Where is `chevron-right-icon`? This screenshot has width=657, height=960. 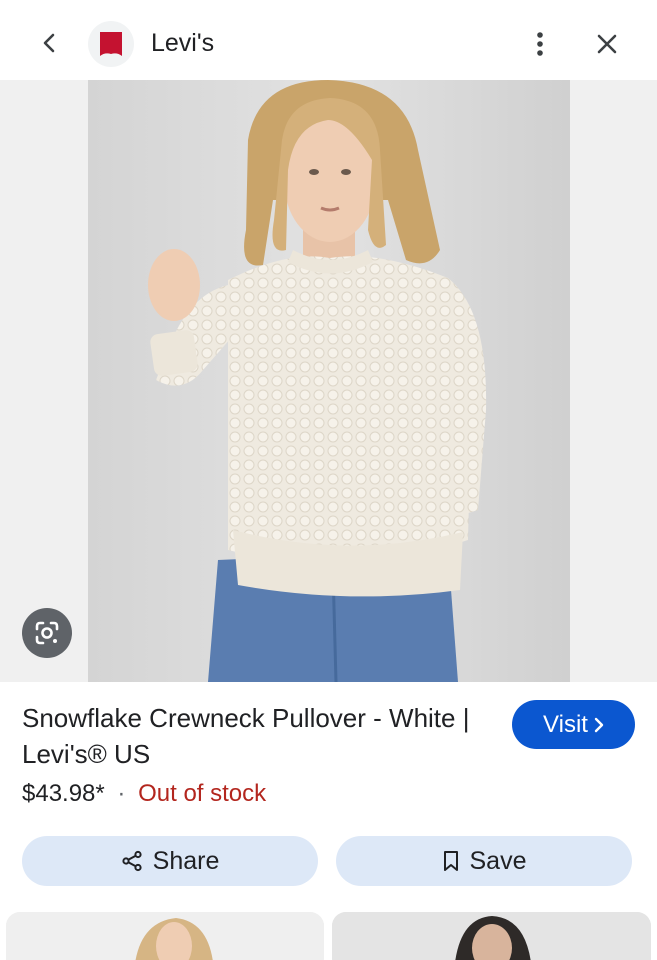 chevron-right-icon is located at coordinates (599, 724).